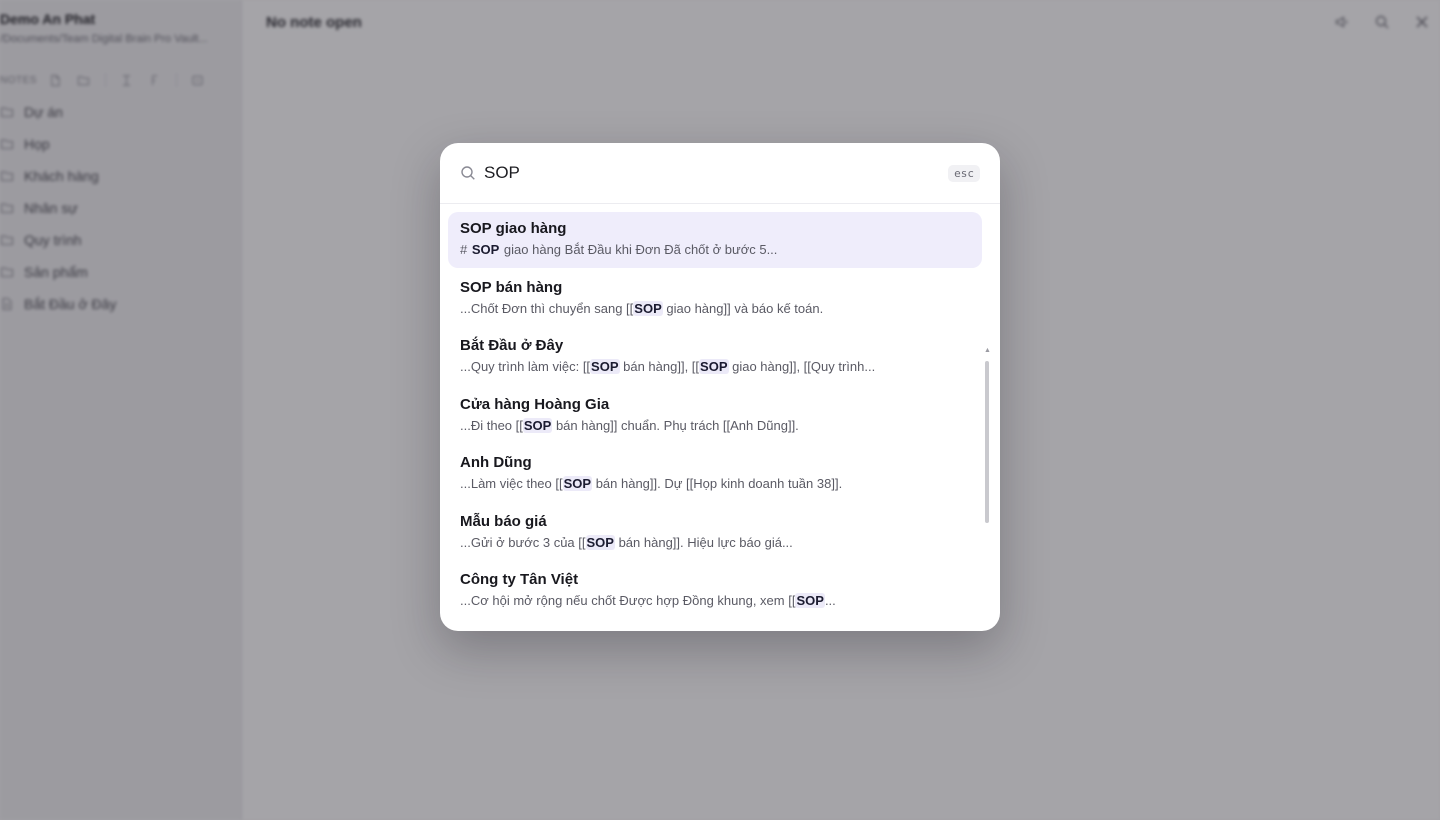  Describe the element at coordinates (511, 287) in the screenshot. I see `result-title: SOP bán hàng` at that location.